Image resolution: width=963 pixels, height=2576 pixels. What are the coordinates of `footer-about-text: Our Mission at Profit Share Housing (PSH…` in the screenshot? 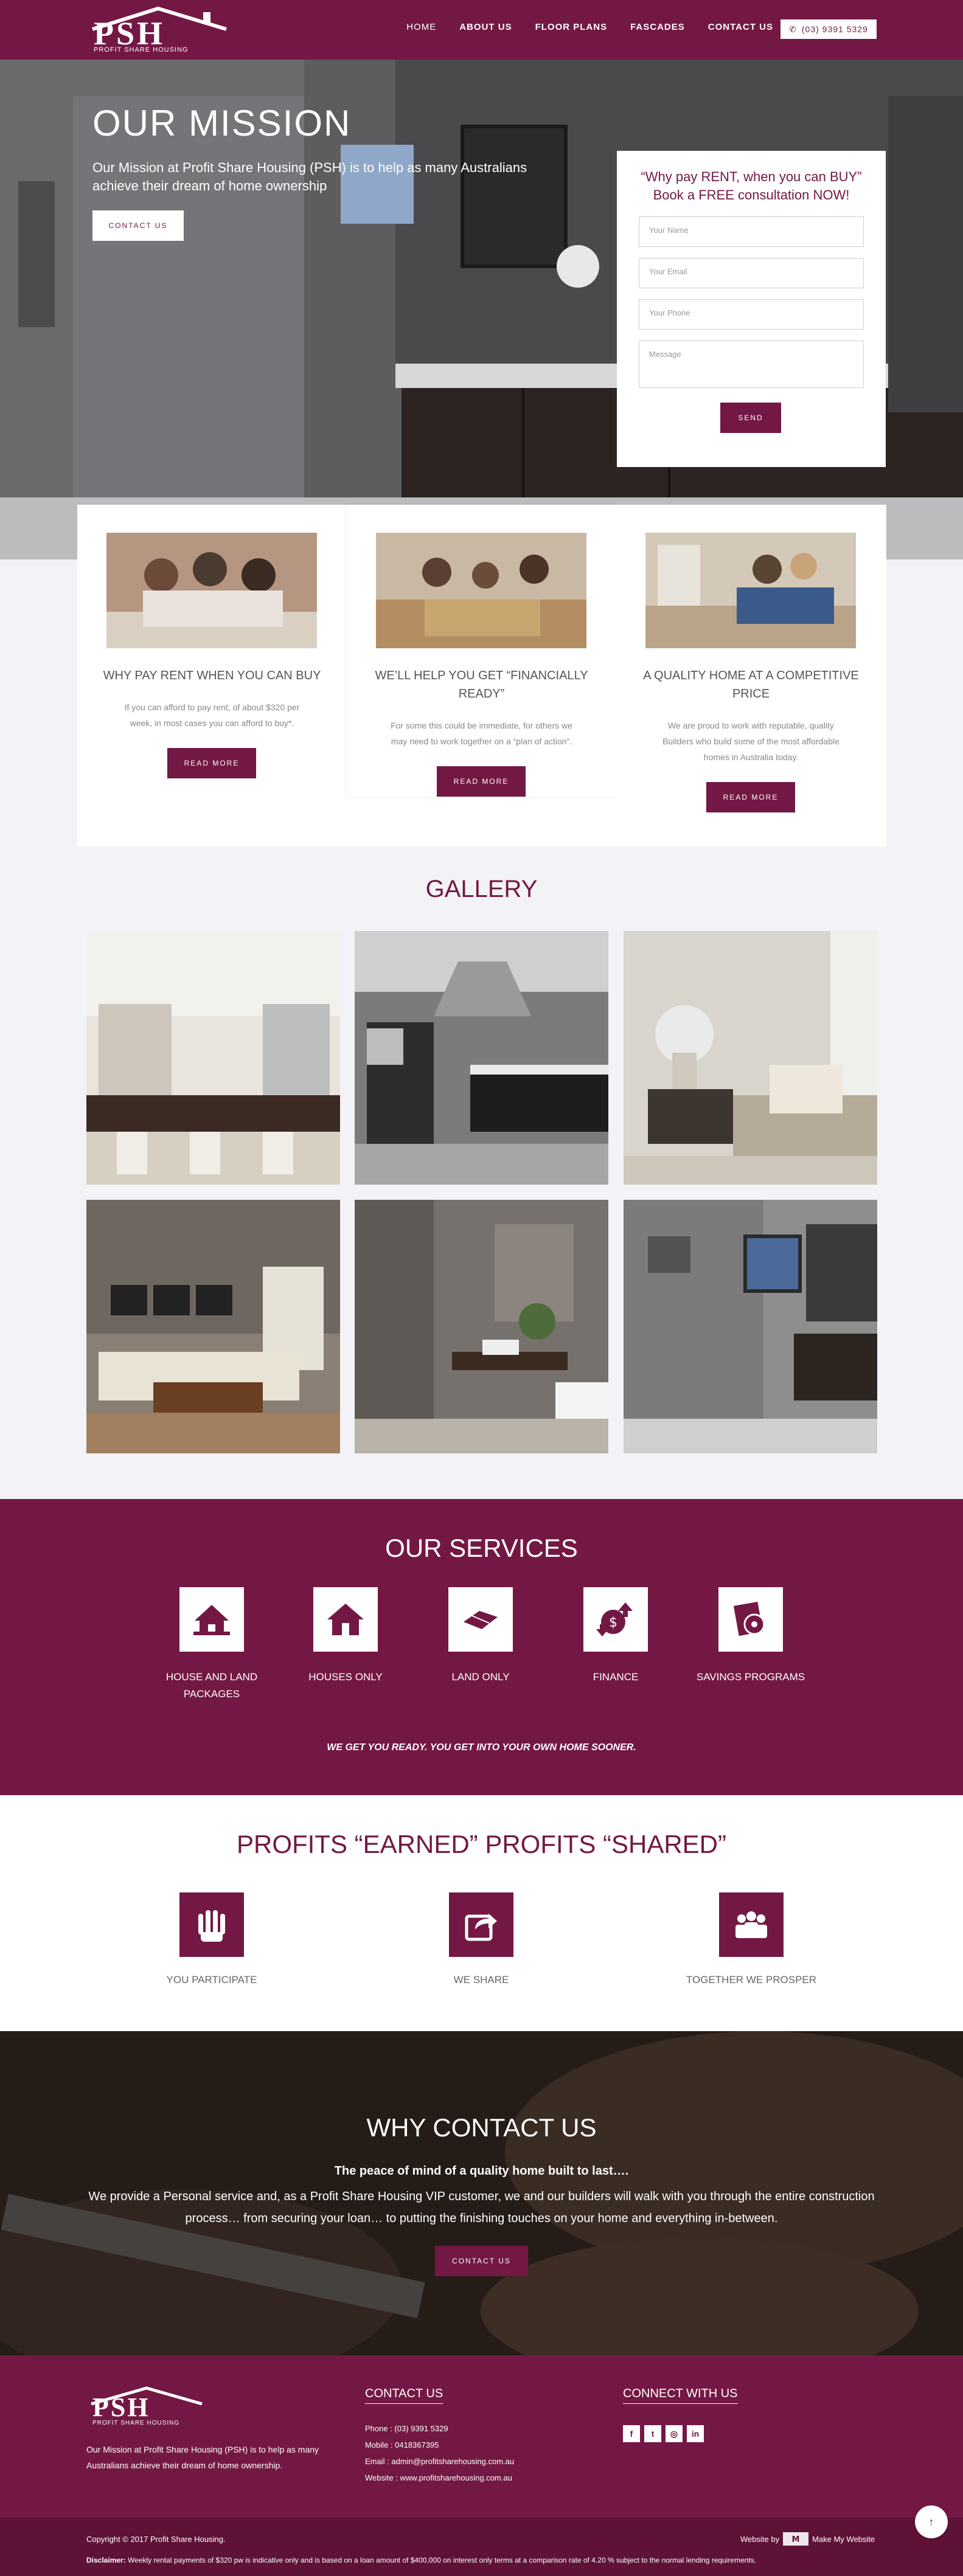 It's located at (202, 2457).